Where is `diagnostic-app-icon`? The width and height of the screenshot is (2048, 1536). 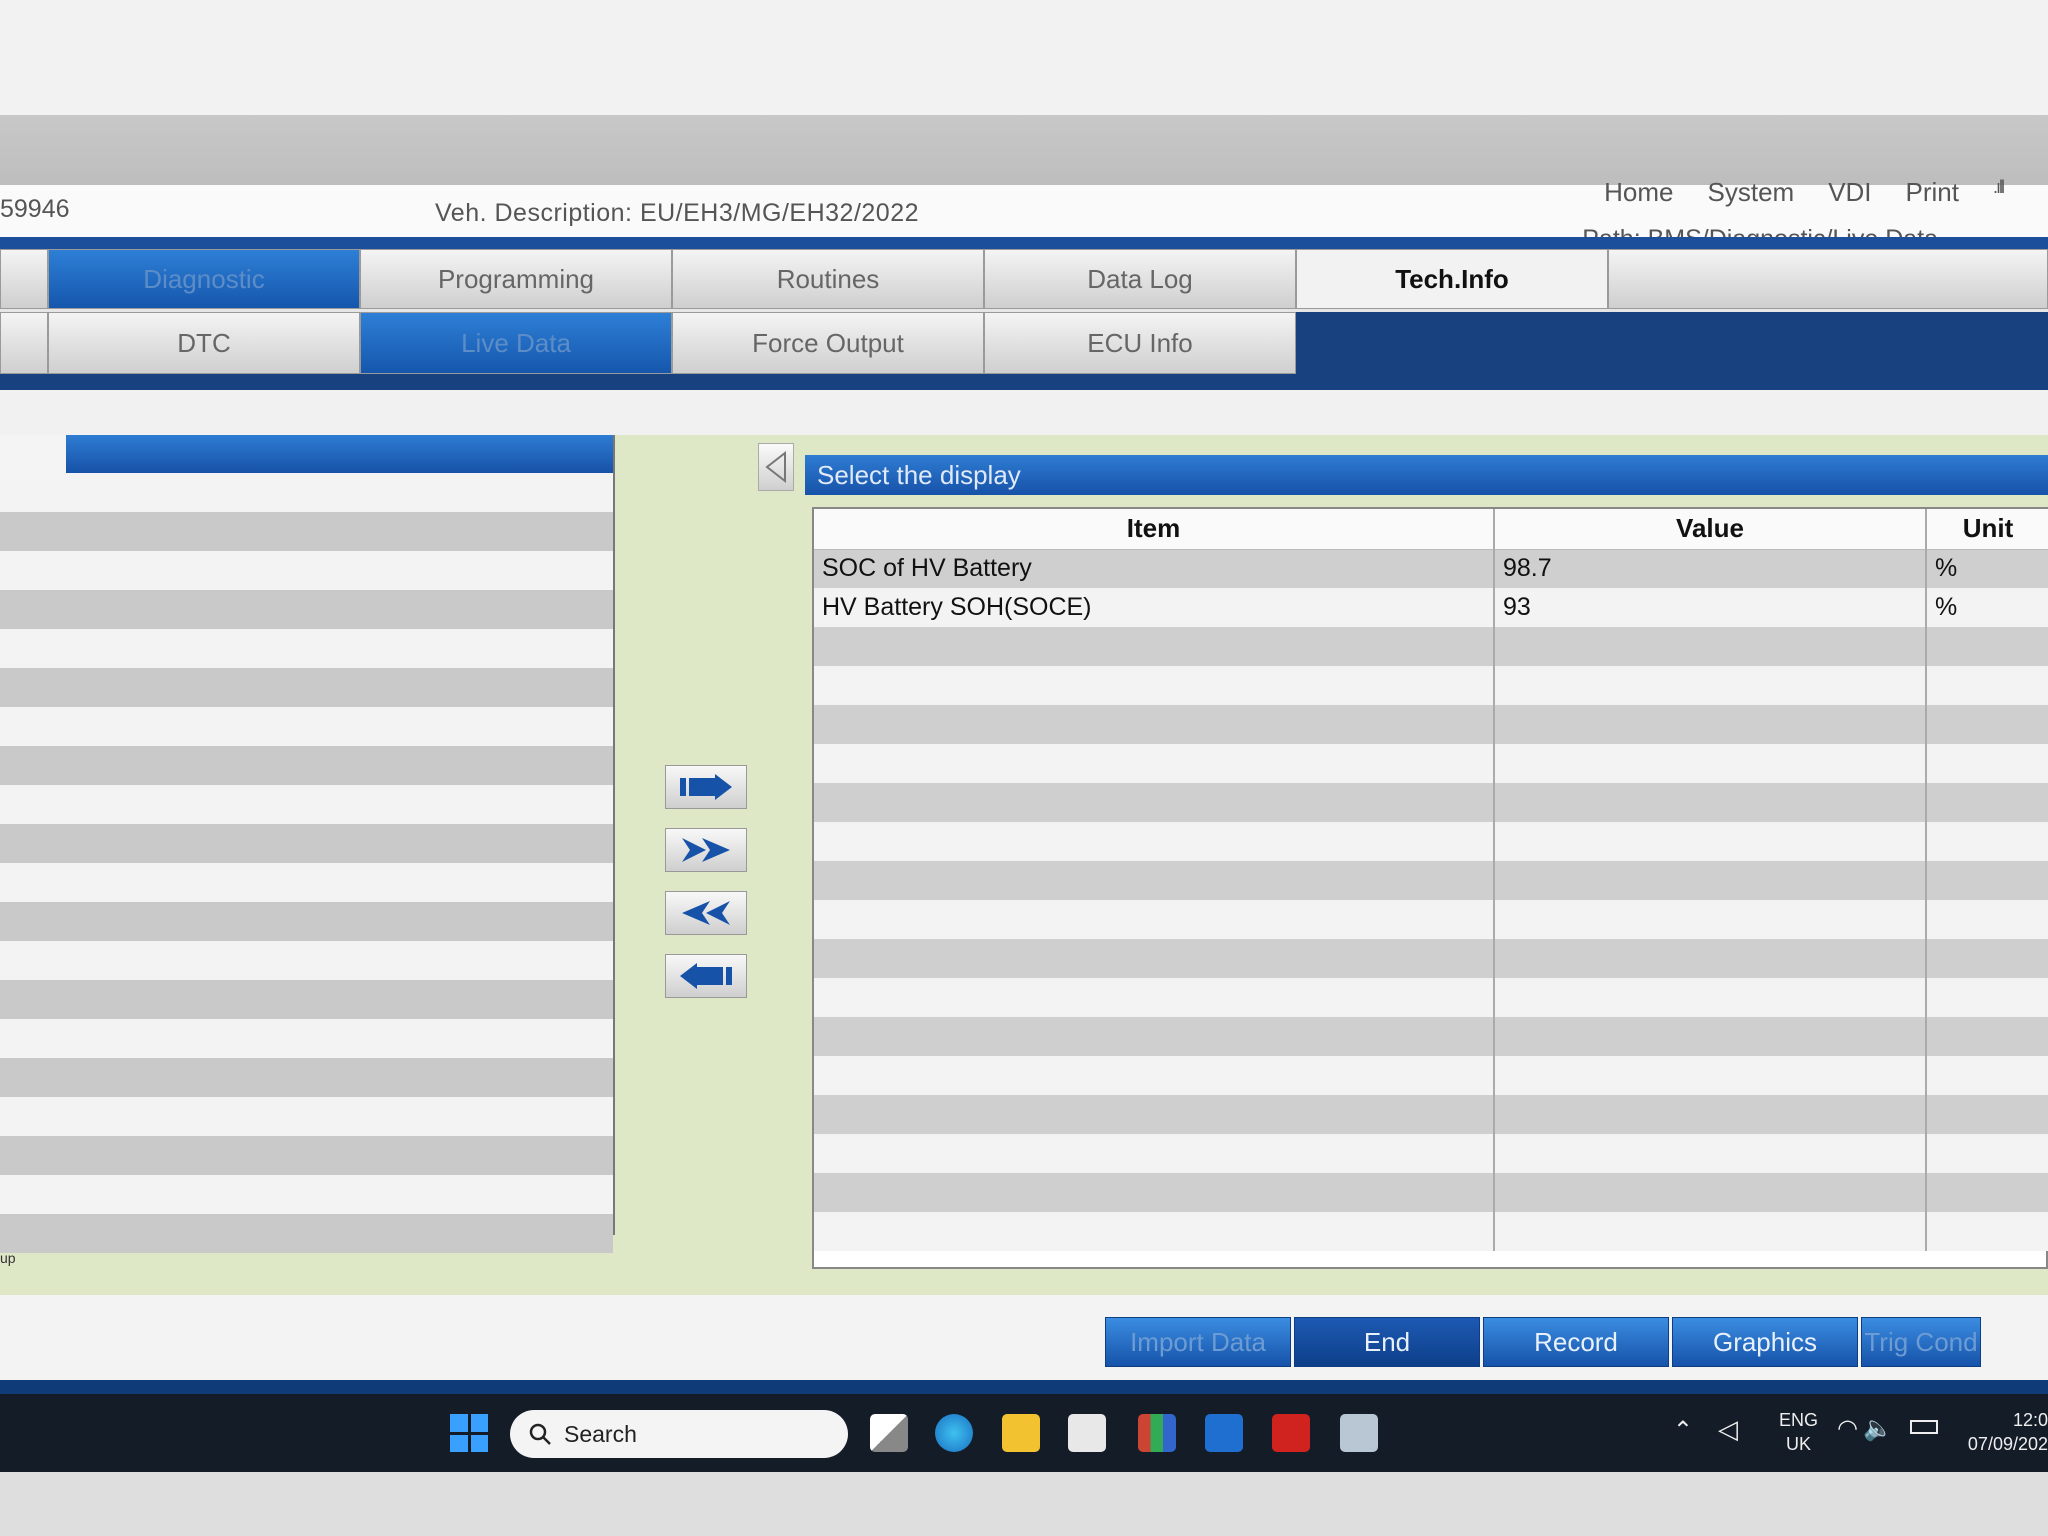
diagnostic-app-icon is located at coordinates (1359, 1433).